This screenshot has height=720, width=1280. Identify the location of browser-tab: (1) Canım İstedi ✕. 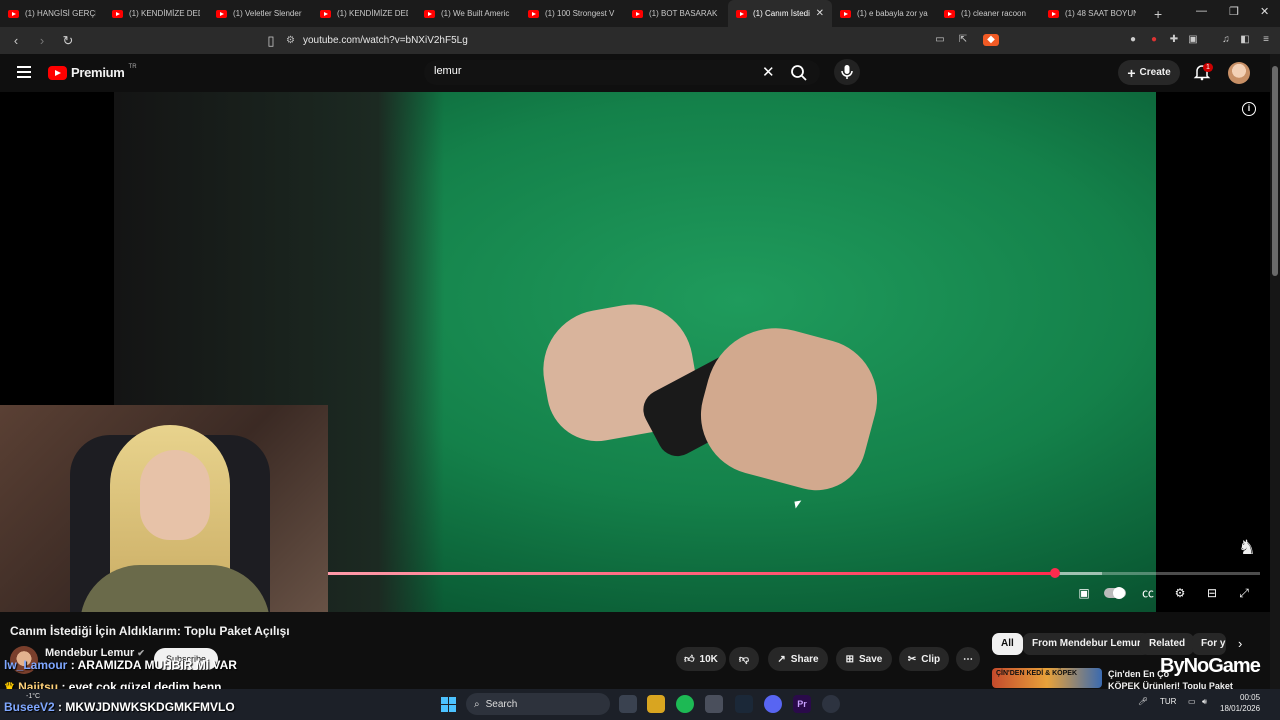
(780, 13).